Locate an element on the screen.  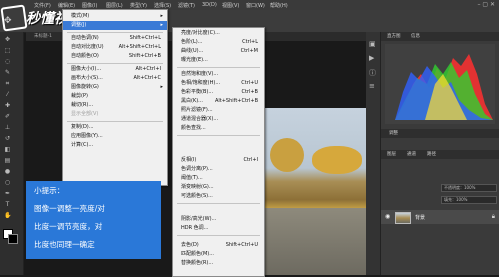
menu-item-image-rotation: 图像旋转(G) ▸ is located at coordinates (115, 87).